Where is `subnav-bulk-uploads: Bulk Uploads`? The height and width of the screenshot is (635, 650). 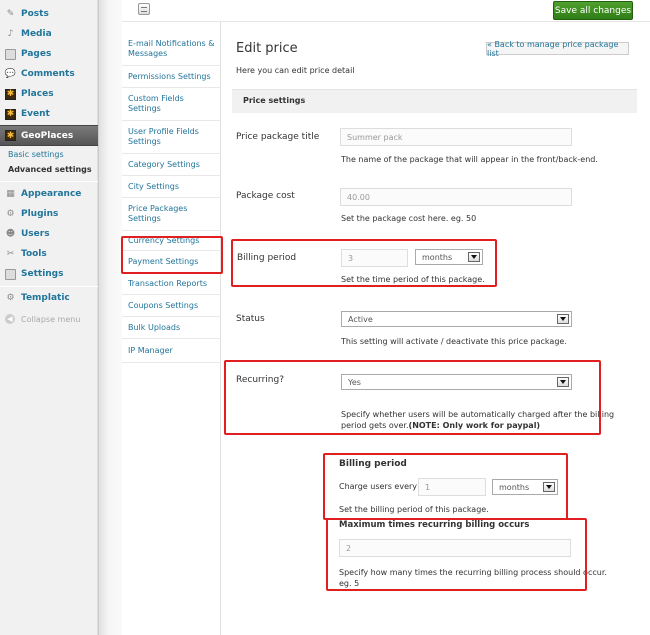
subnav-bulk-uploads: Bulk Uploads is located at coordinates (171, 328).